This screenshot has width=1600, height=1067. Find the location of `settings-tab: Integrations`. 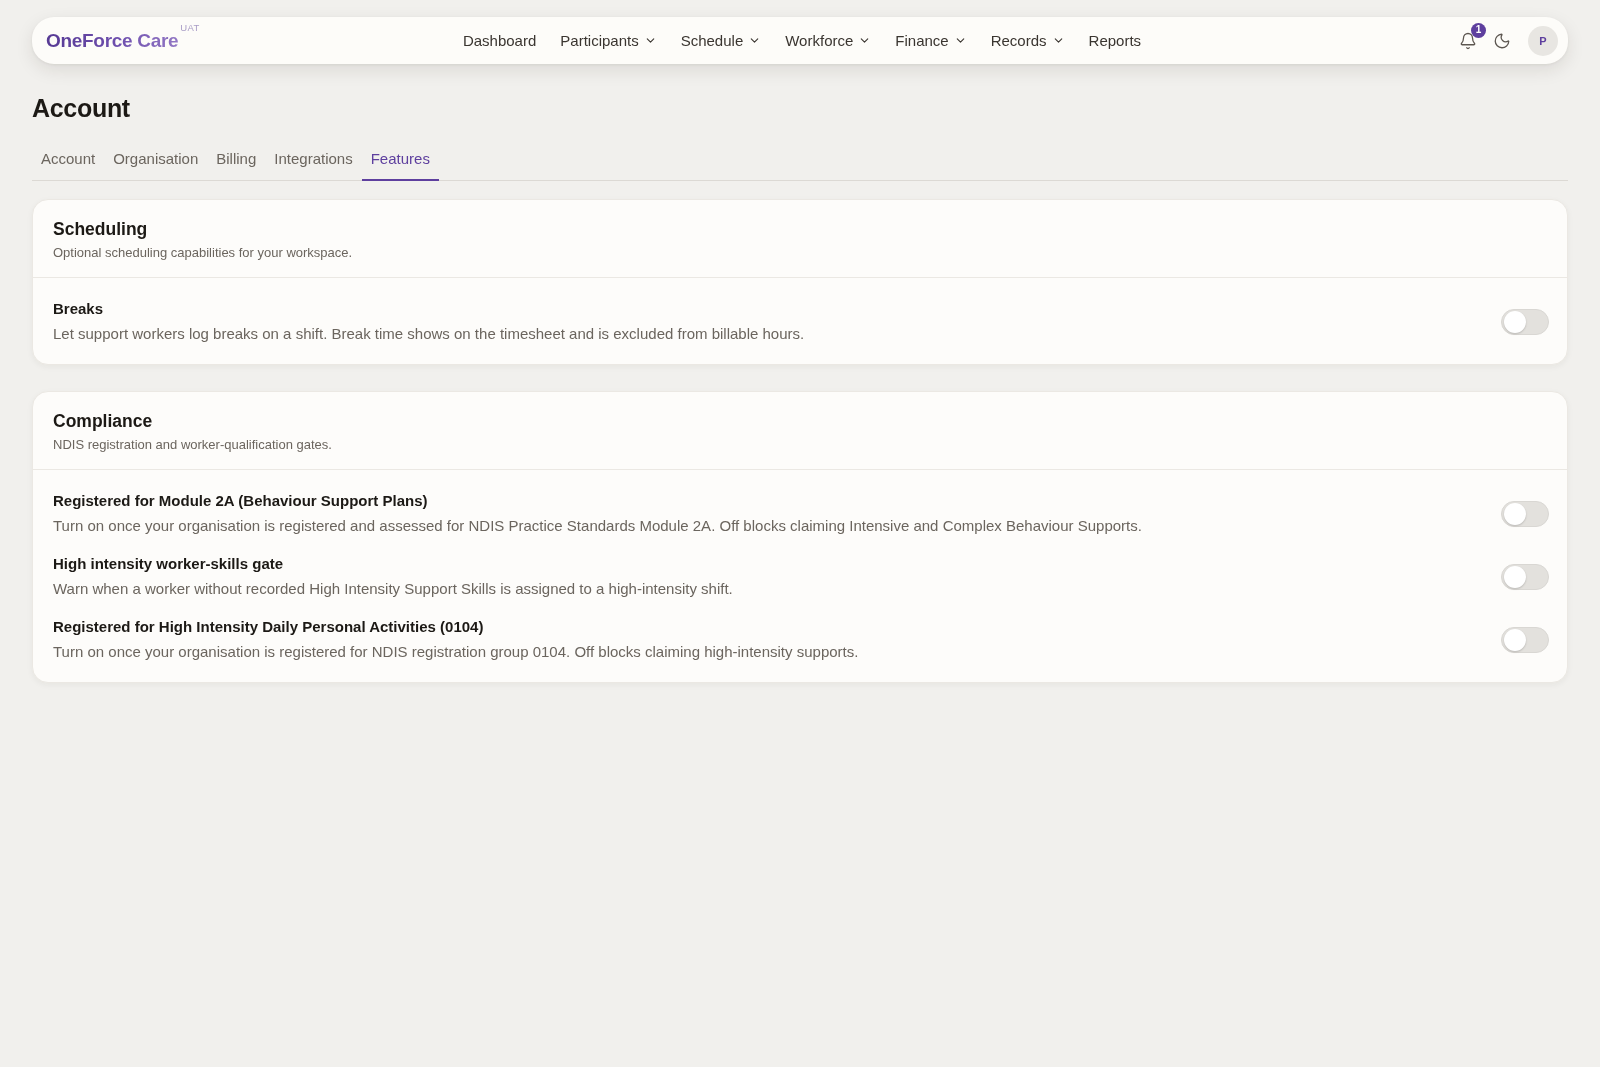

settings-tab: Integrations is located at coordinates (313, 160).